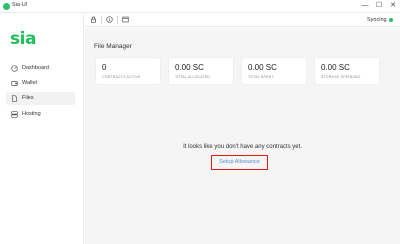 This screenshot has width=400, height=244. What do you see at coordinates (14, 83) in the screenshot?
I see `wallet-icon` at bounding box center [14, 83].